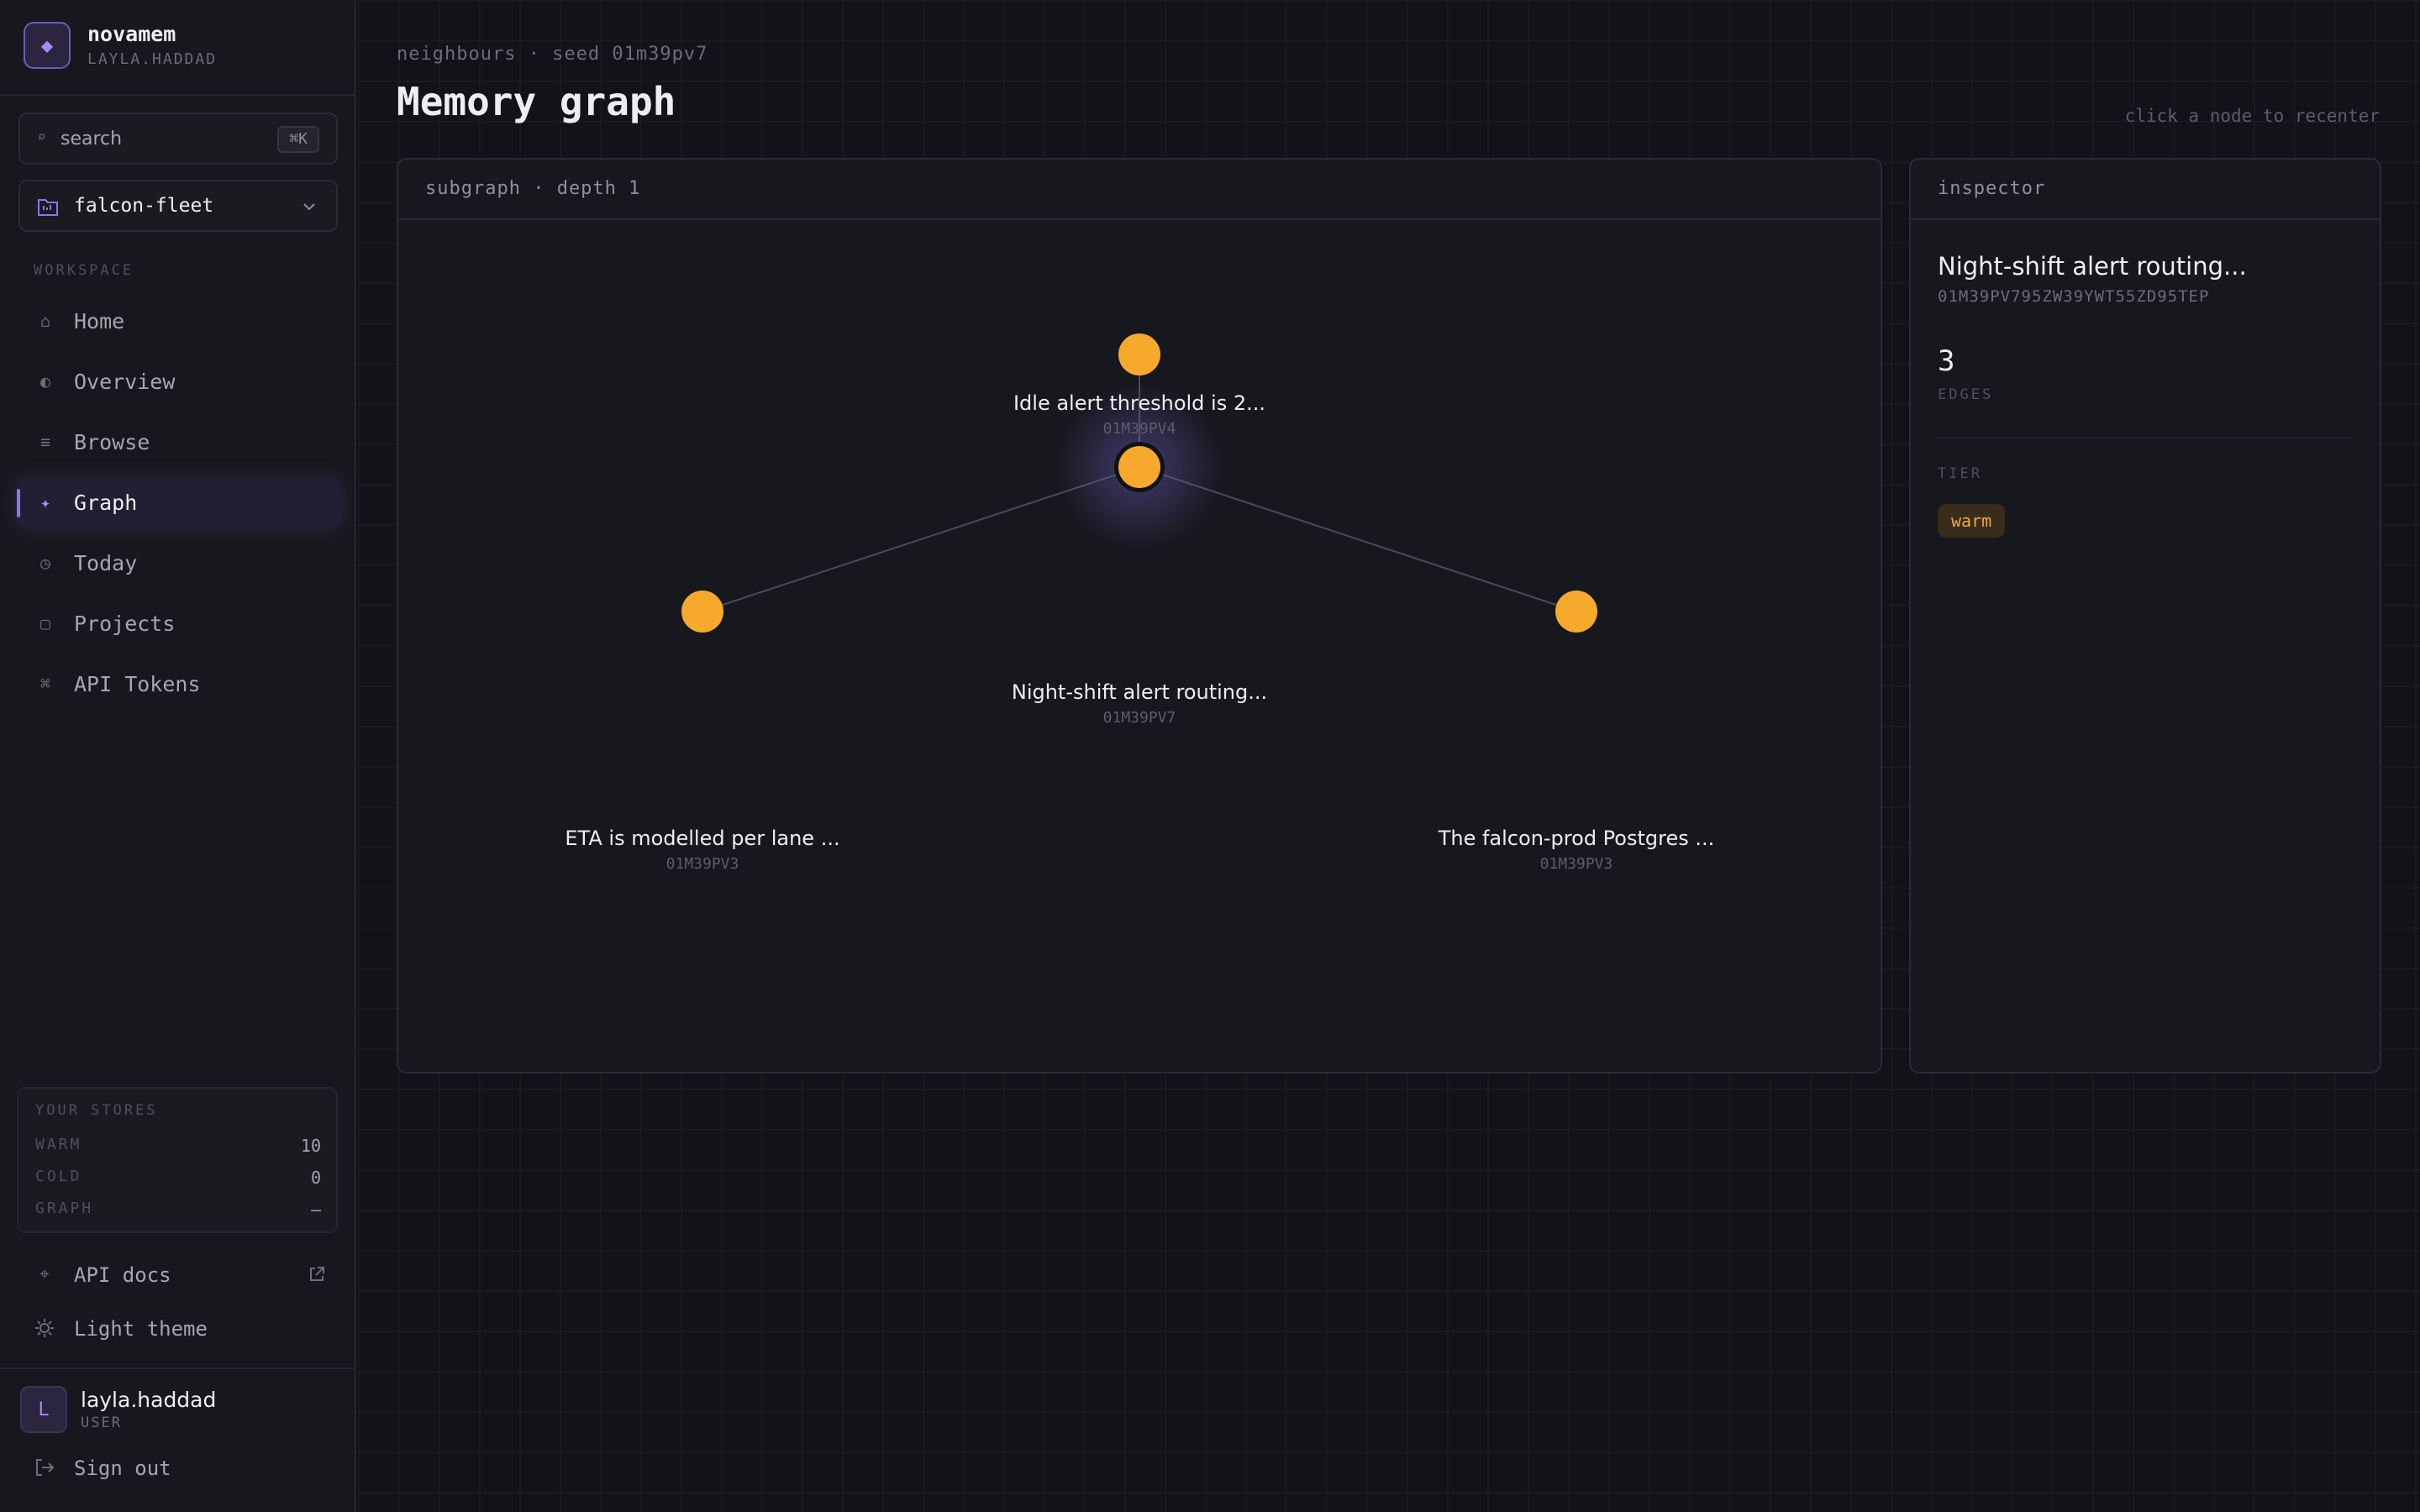 The height and width of the screenshot is (1512, 2420). I want to click on page-title: Memory graph, so click(537, 101).